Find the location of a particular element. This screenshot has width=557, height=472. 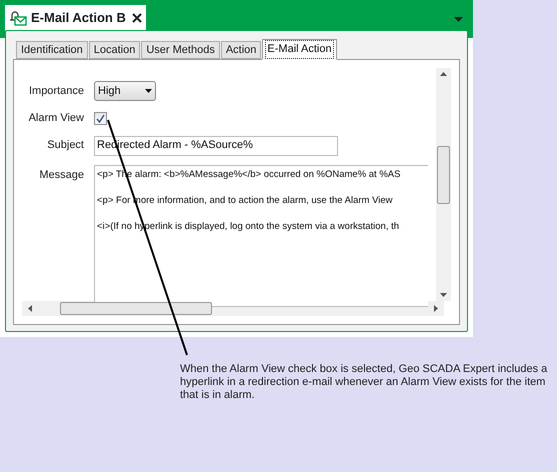

field-label: Importance is located at coordinates (56, 91).